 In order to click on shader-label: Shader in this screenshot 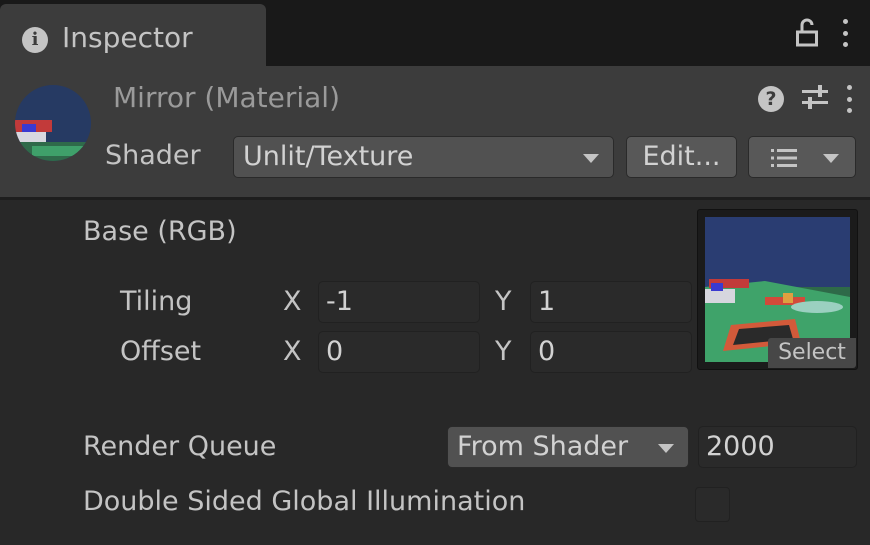, I will do `click(153, 155)`.